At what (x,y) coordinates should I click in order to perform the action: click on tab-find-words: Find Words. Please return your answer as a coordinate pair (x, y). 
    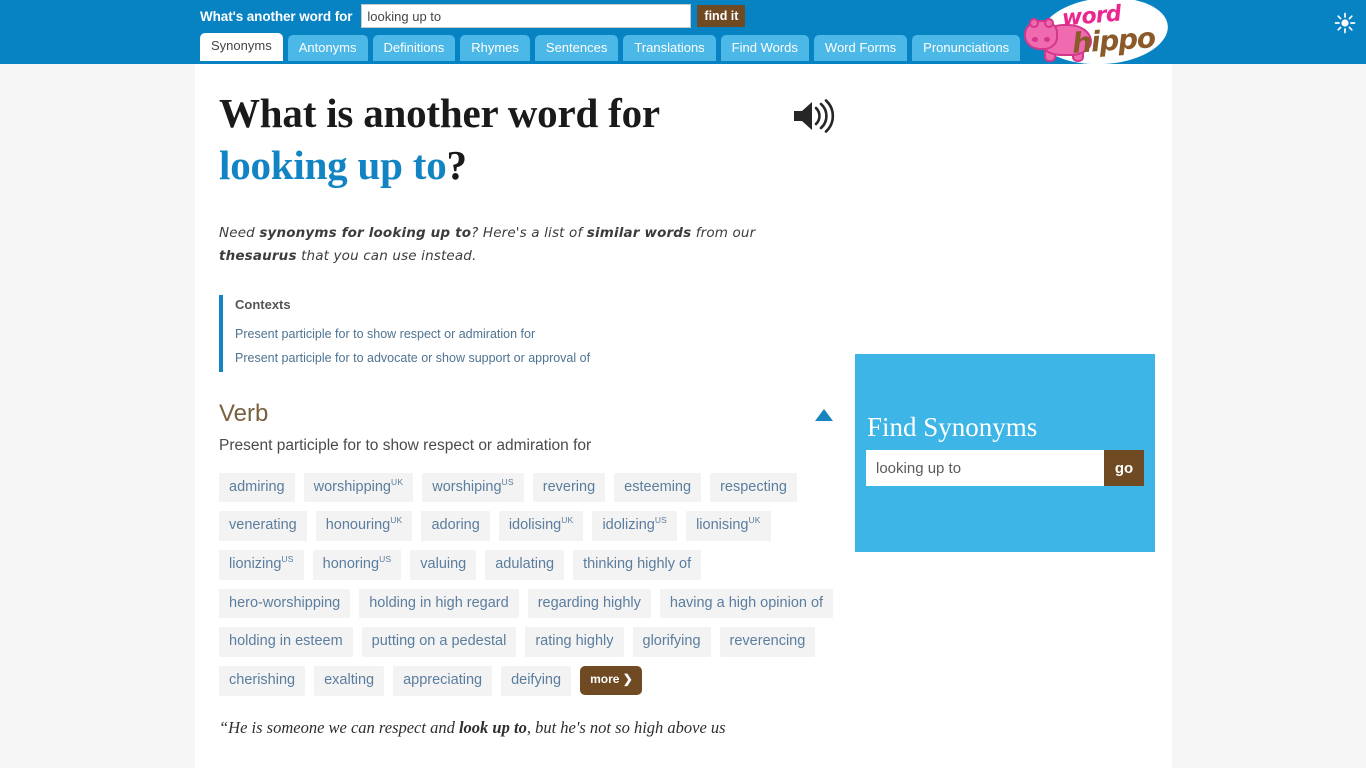
    Looking at the image, I should click on (764, 48).